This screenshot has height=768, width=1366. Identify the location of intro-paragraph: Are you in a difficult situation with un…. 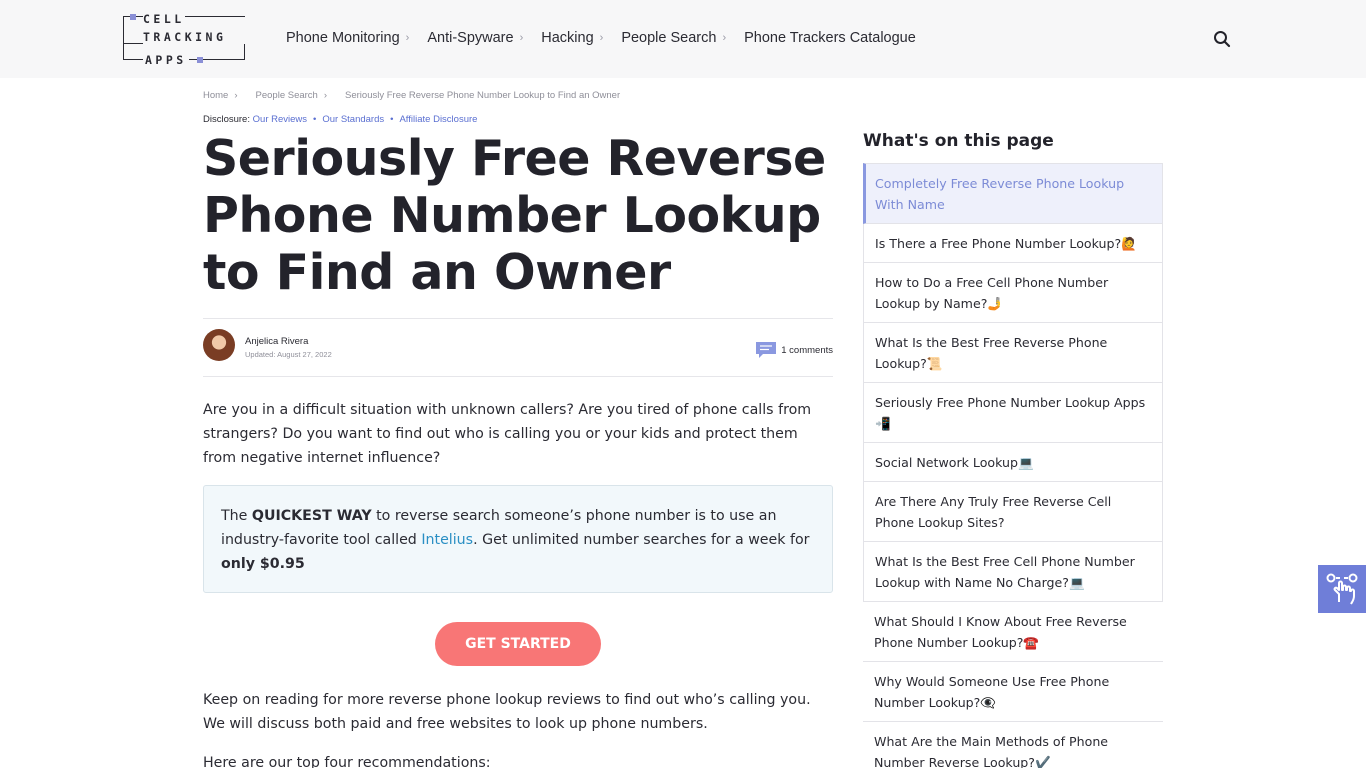
(507, 434).